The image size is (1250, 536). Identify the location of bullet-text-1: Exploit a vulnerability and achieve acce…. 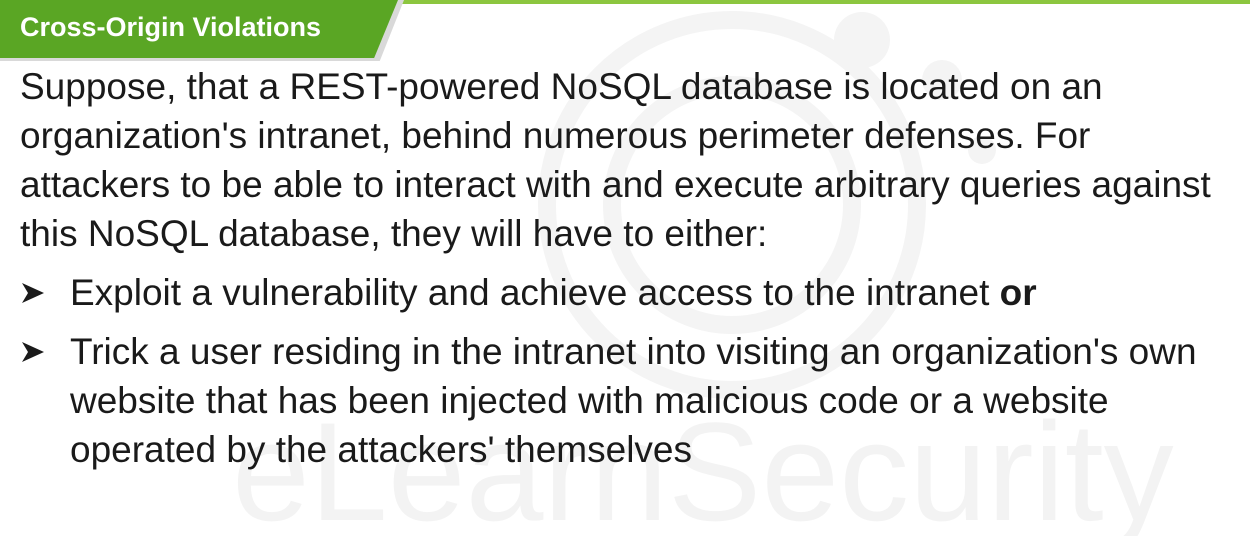
(652, 292).